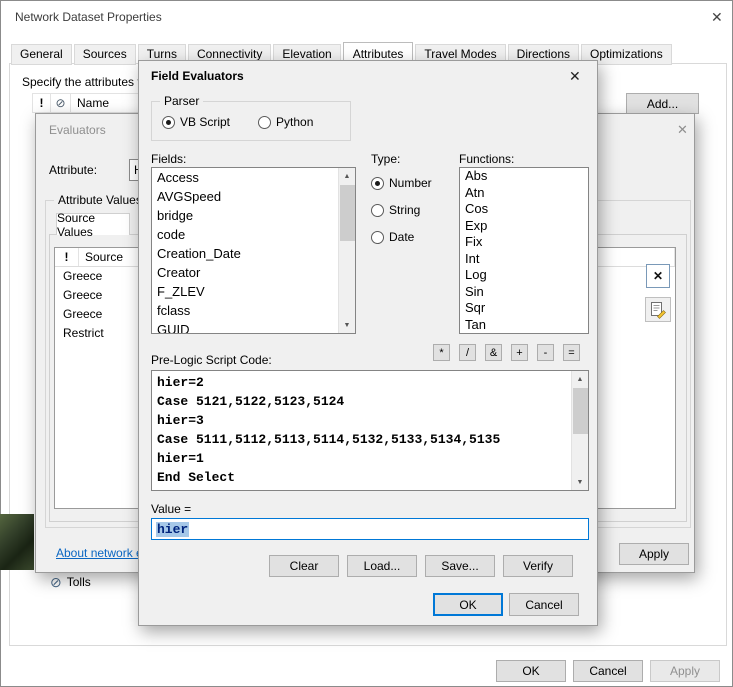 This screenshot has height=687, width=733. I want to click on background-map-fragment, so click(17, 542).